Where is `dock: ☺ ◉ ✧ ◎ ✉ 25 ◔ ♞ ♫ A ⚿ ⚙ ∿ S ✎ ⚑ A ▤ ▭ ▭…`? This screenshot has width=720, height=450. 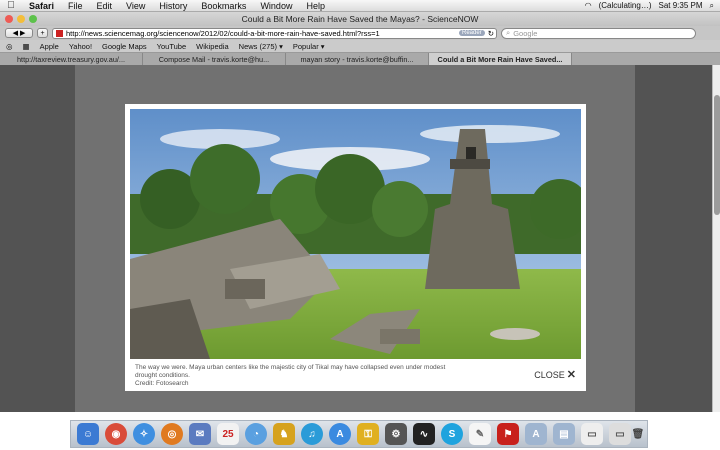 dock: ☺ ◉ ✧ ◎ ✉ 25 ◔ ♞ ♫ A ⚿ ⚙ ∿ S ✎ ⚑ A ▤ ▭ ▭… is located at coordinates (360, 431).